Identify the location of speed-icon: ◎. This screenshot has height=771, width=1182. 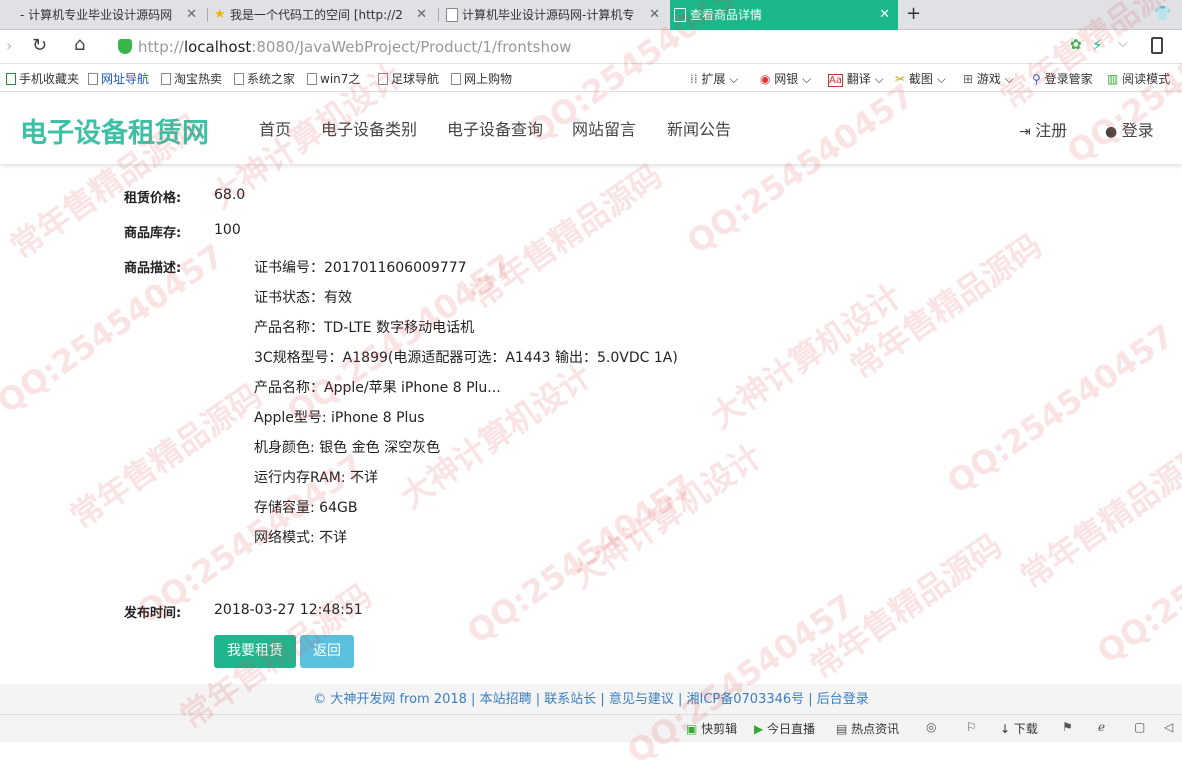
(931, 727).